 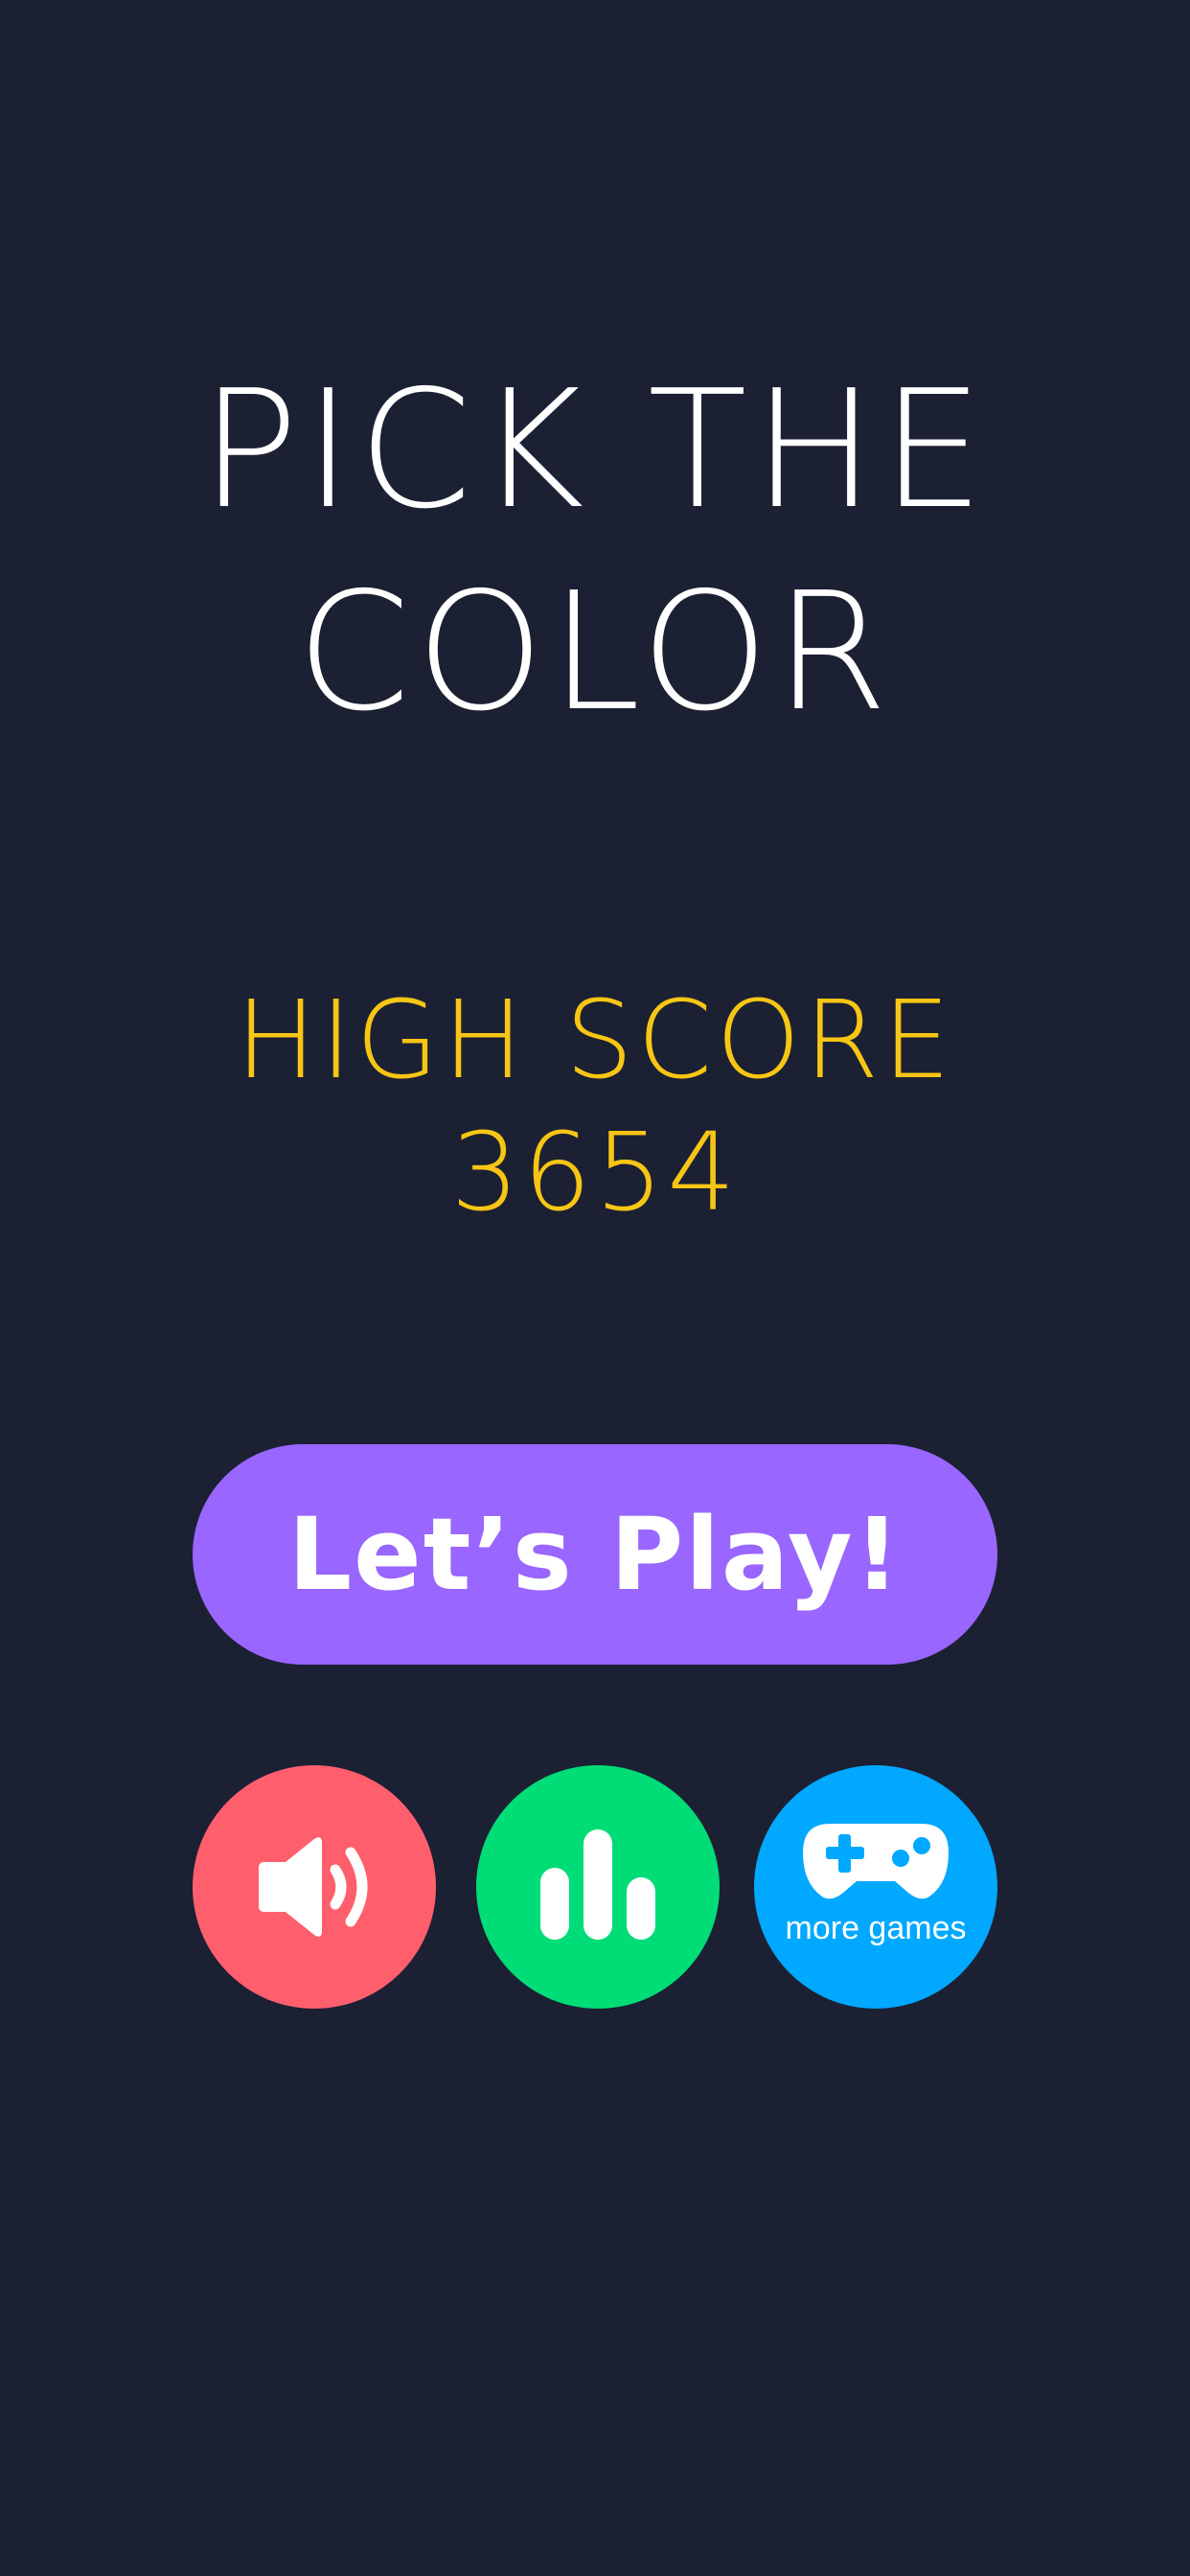 I want to click on leaderboard-button, so click(x=598, y=1887).